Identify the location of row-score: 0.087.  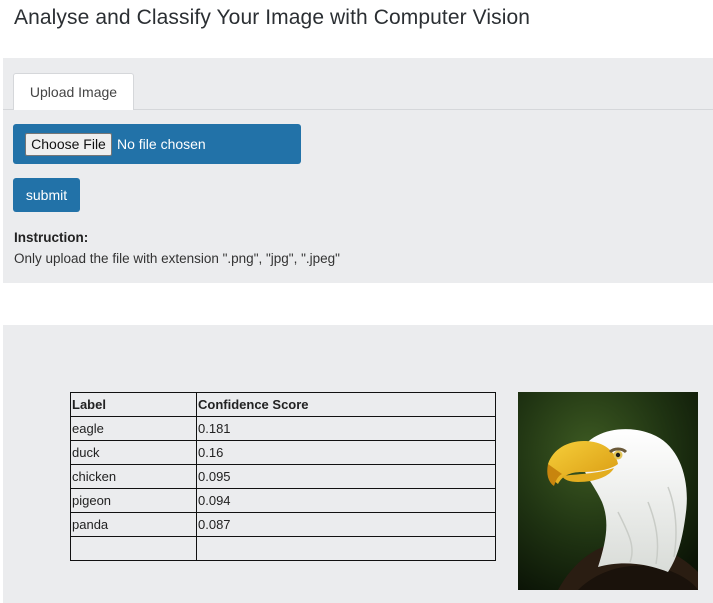
(346, 524).